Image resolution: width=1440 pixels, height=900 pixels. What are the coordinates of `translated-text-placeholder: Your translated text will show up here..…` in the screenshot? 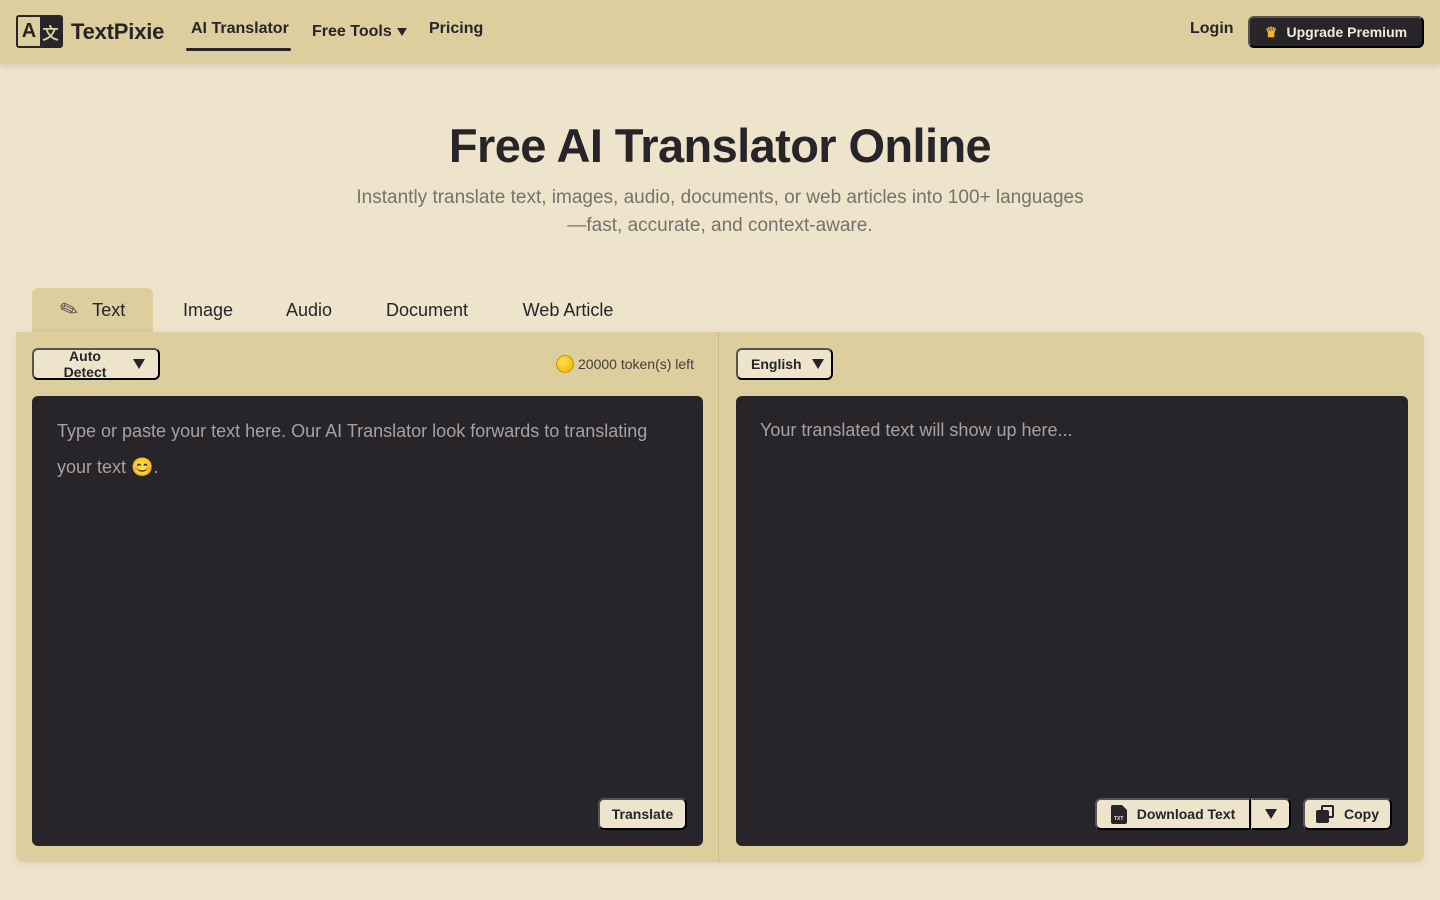 It's located at (916, 430).